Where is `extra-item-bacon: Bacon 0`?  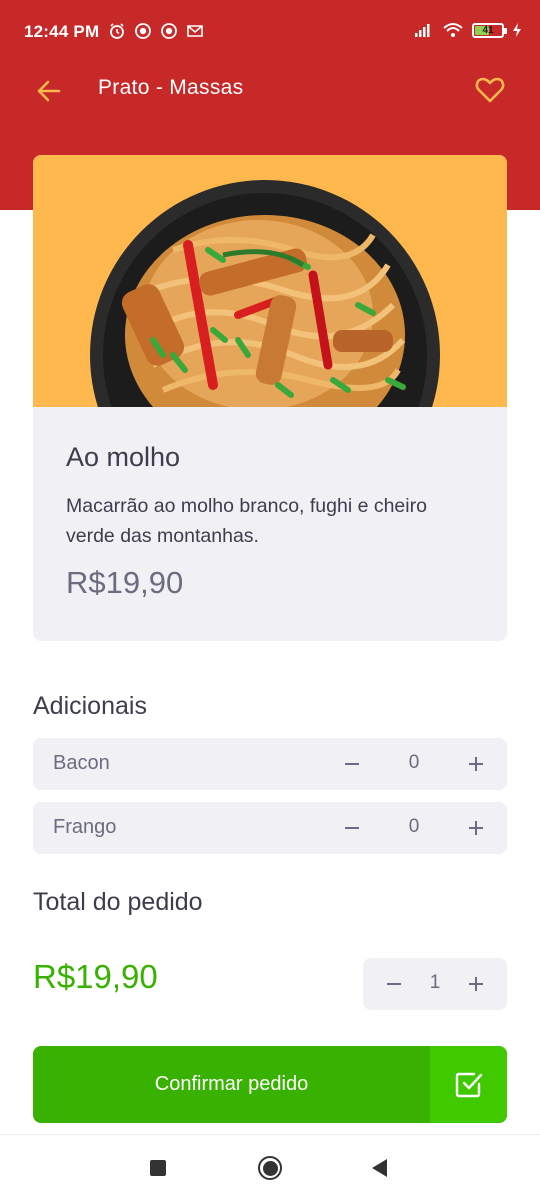
extra-item-bacon: Bacon 0 is located at coordinates (270, 764).